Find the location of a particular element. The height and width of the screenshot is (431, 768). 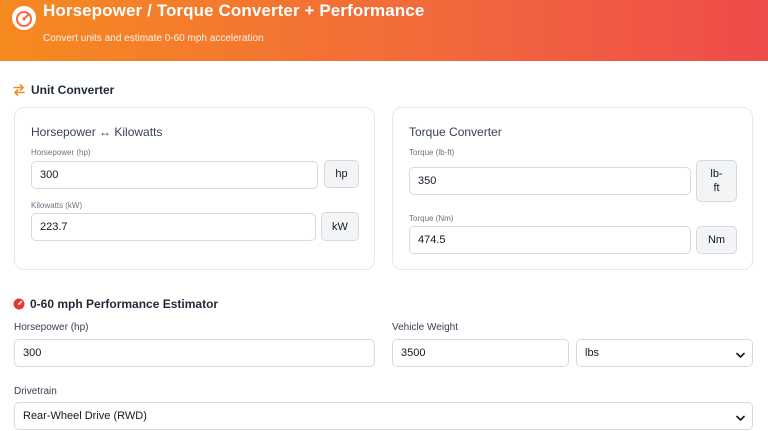

lbft-label: Torque (lb-ft) is located at coordinates (432, 152).